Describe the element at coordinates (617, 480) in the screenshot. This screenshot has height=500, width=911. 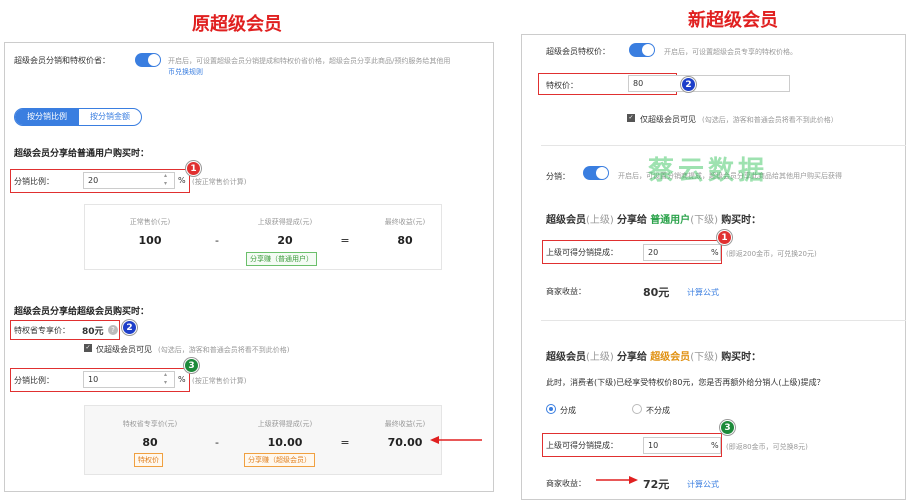
I see `right-arrow` at that location.